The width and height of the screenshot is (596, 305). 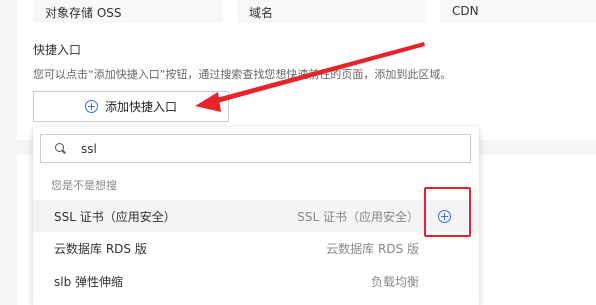 What do you see at coordinates (208, 102) in the screenshot?
I see `annotation-arrow-head` at bounding box center [208, 102].